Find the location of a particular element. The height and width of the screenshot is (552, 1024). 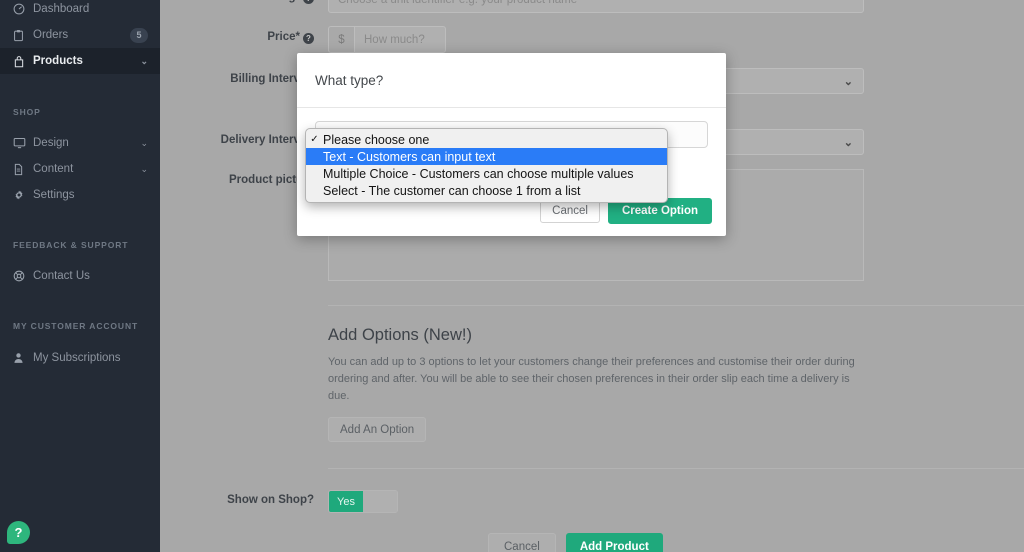

sidebar-item-label: Design is located at coordinates (51, 143).